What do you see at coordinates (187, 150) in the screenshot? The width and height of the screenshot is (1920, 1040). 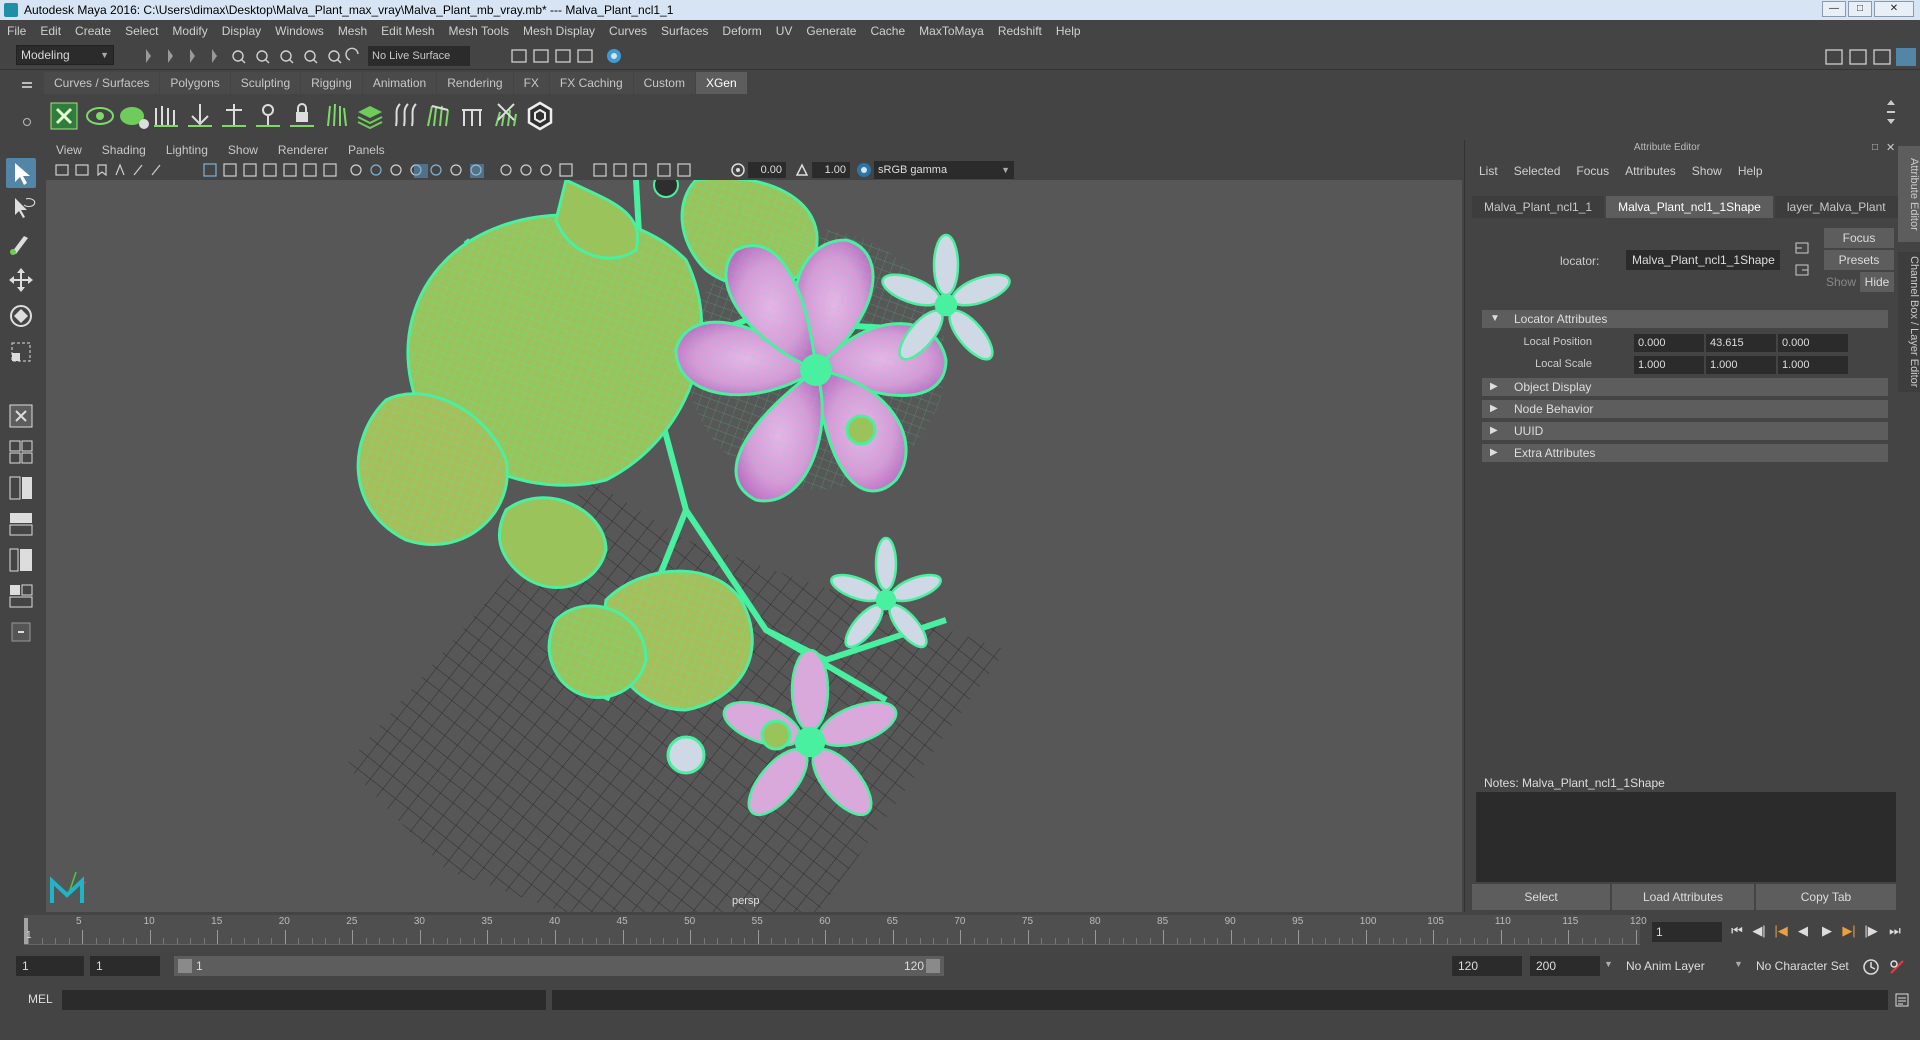 I see `viewport-menu-lighting: Lighting` at bounding box center [187, 150].